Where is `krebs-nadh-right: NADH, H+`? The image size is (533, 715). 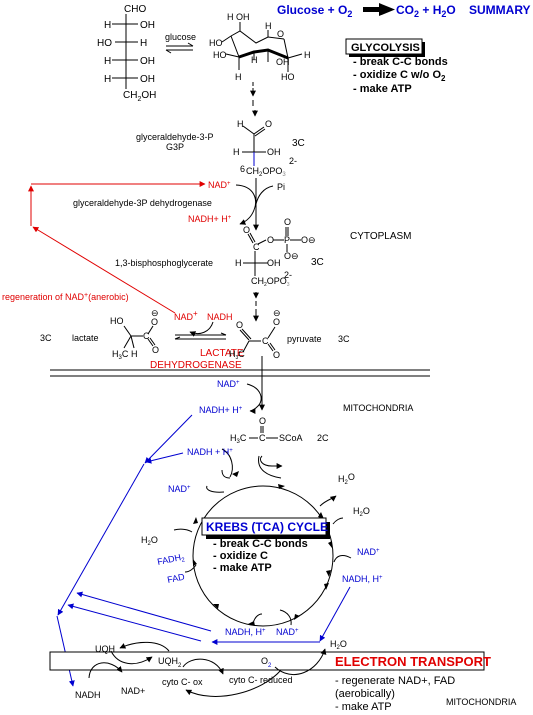
krebs-nadh-right: NADH, H+ is located at coordinates (362, 579).